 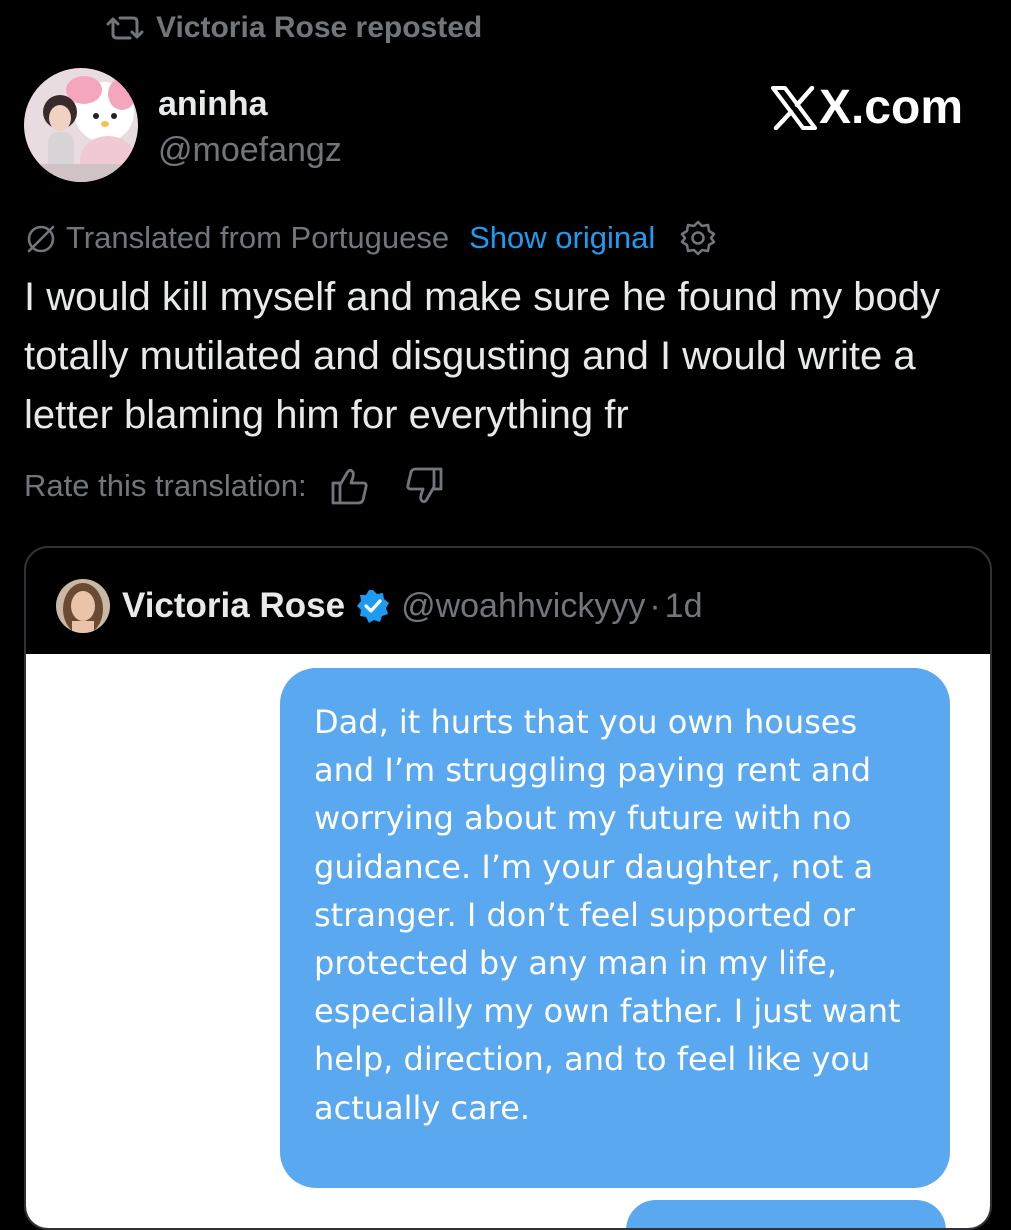 I want to click on x-logo-icon, so click(x=793, y=108).